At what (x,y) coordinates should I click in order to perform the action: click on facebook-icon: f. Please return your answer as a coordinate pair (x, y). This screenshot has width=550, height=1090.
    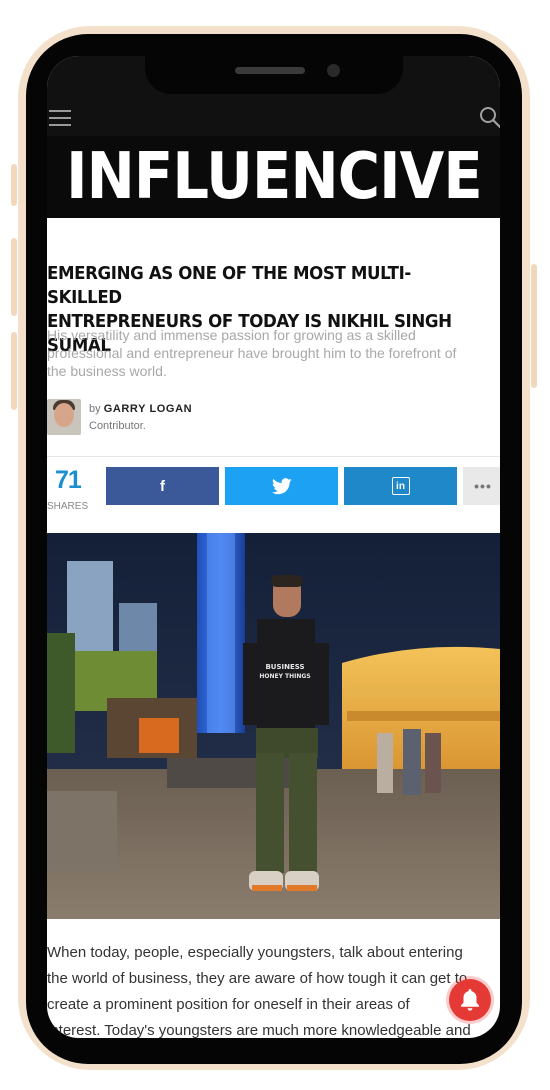
    Looking at the image, I should click on (162, 486).